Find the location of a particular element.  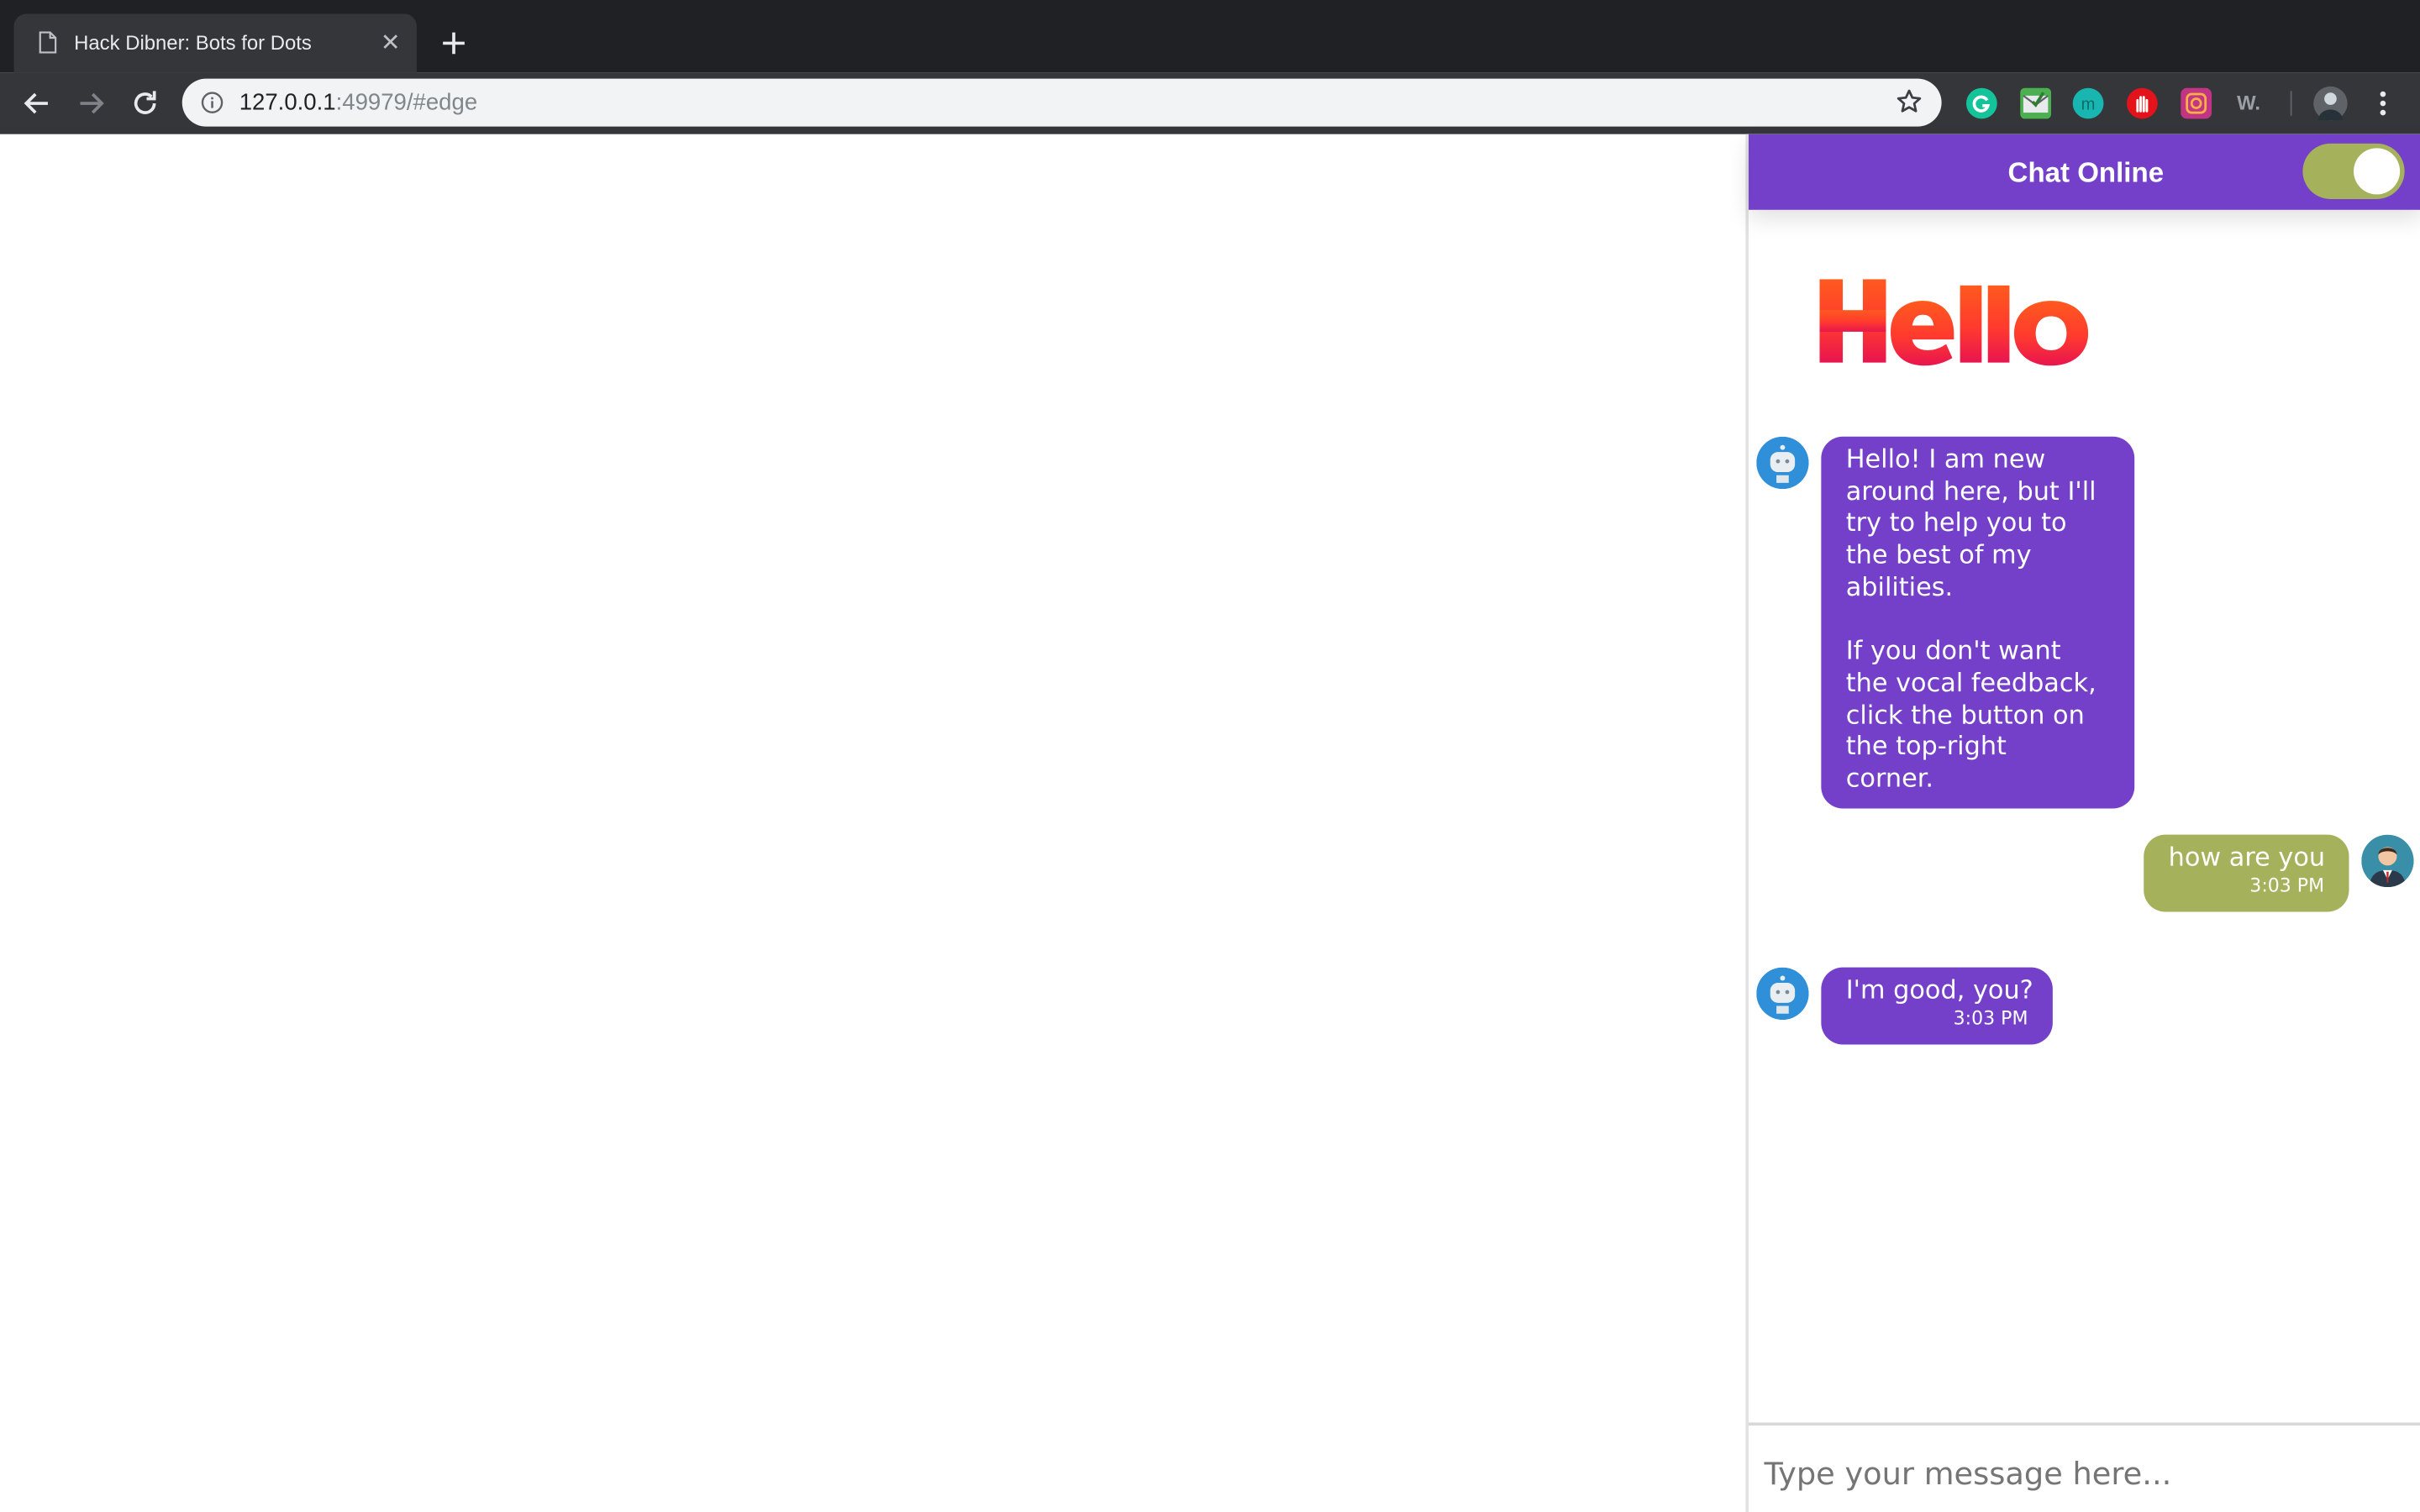

close-tab-icon is located at coordinates (390, 41).